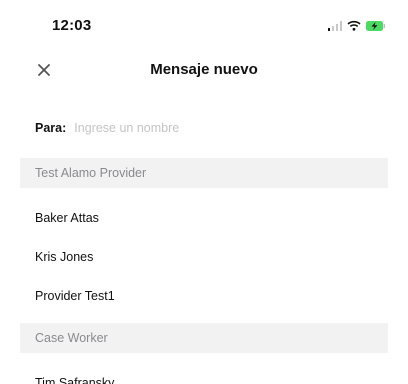 The image size is (408, 384). Describe the element at coordinates (335, 25) in the screenshot. I see `signal-icon` at that location.